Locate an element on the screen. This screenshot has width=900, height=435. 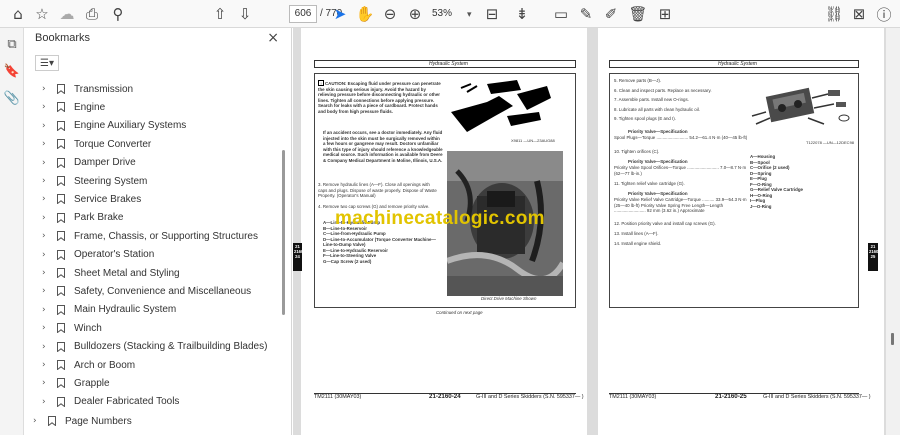
bookmark-item: › Page Numbers is located at coordinates (82, 421).